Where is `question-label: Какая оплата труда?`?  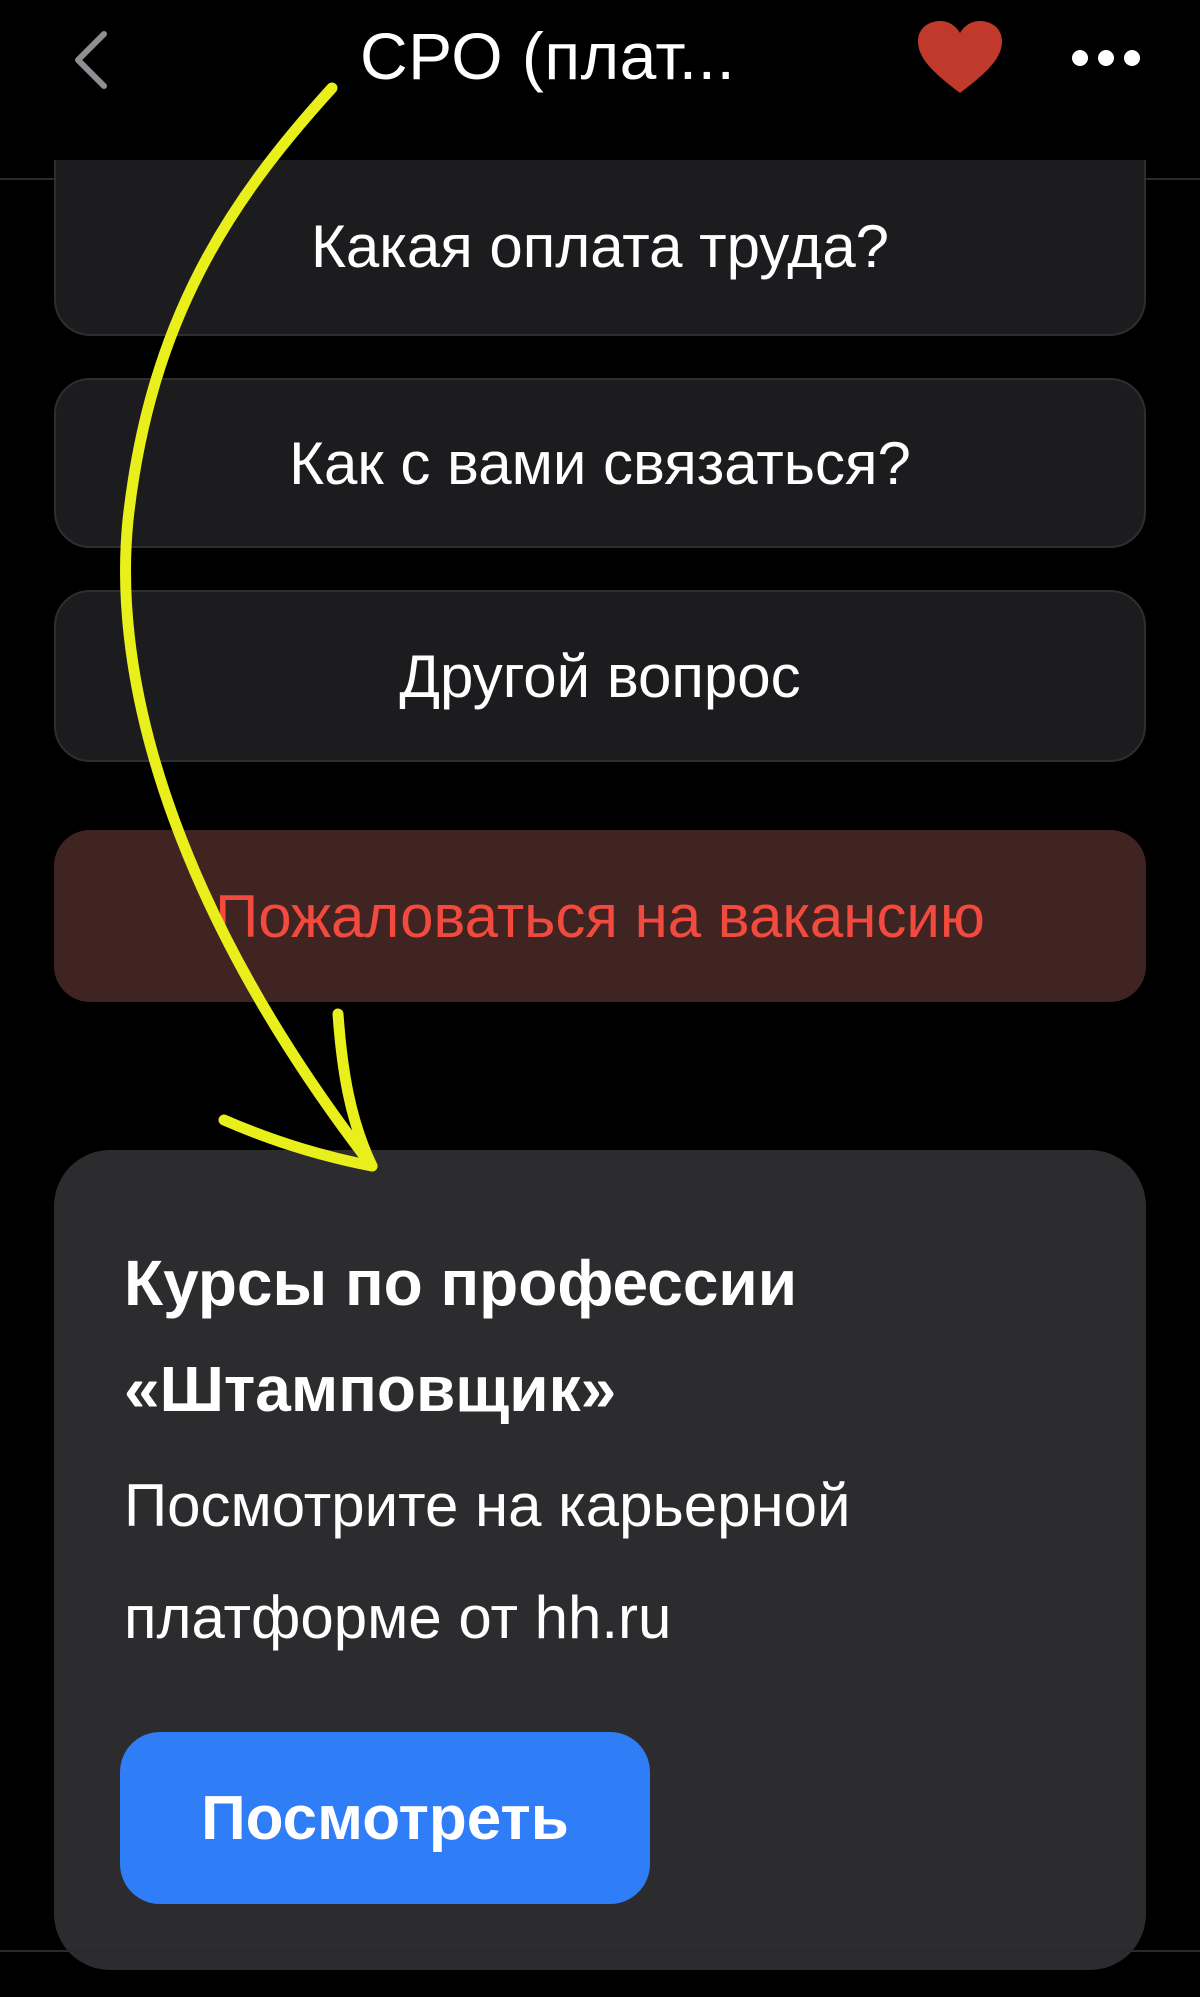
question-label: Какая оплата труда? is located at coordinates (600, 246).